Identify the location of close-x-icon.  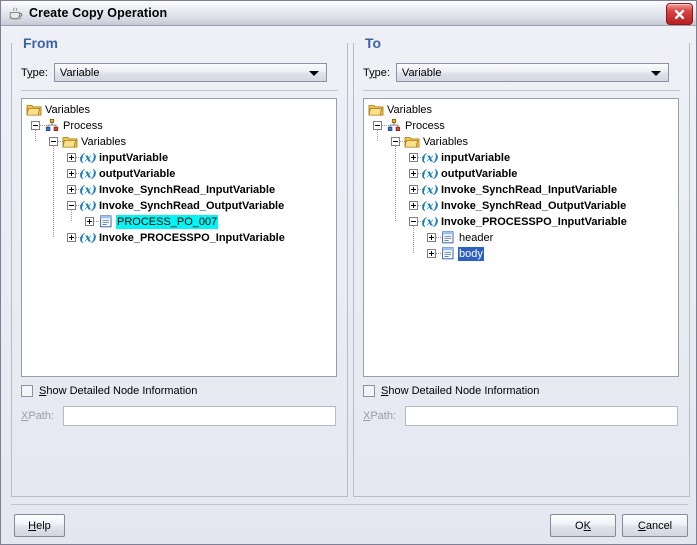
(679, 14).